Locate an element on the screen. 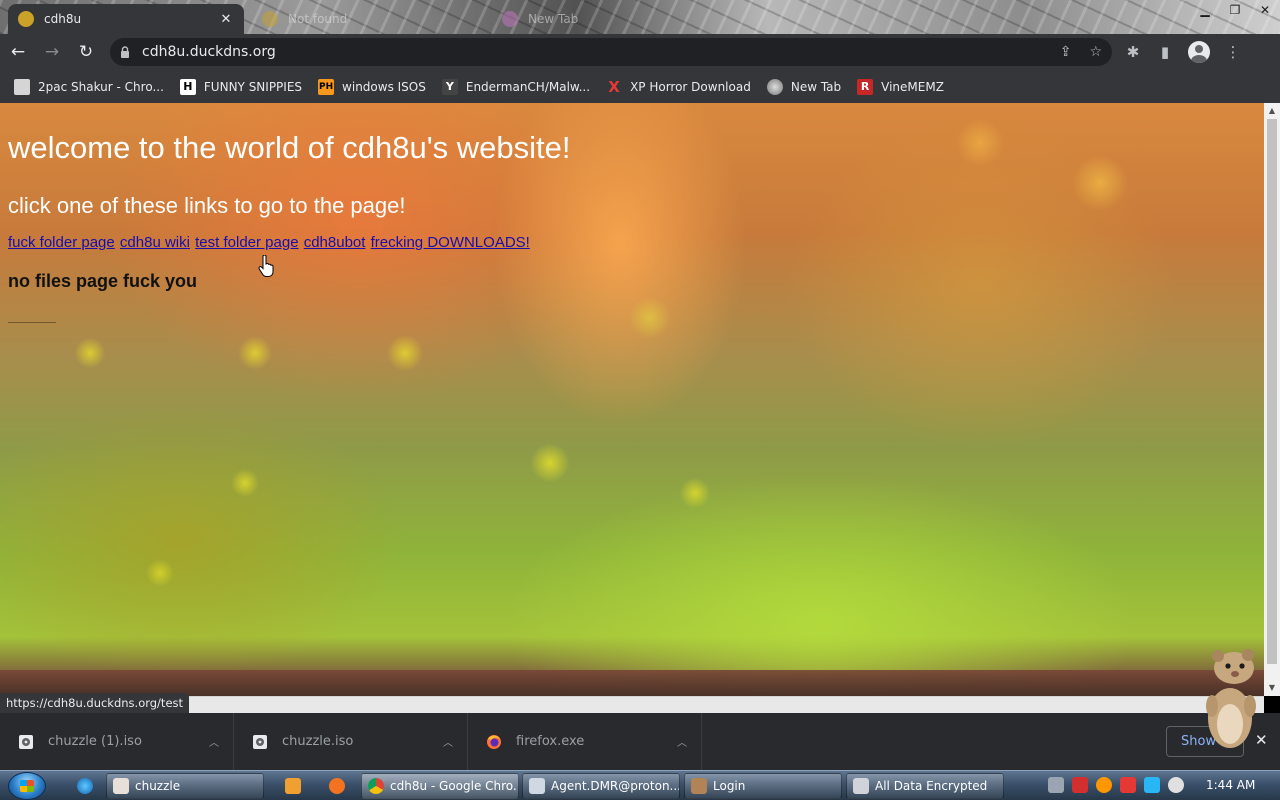 Image resolution: width=1280 pixels, height=800 pixels. taskbar-button-label: Login is located at coordinates (729, 786).